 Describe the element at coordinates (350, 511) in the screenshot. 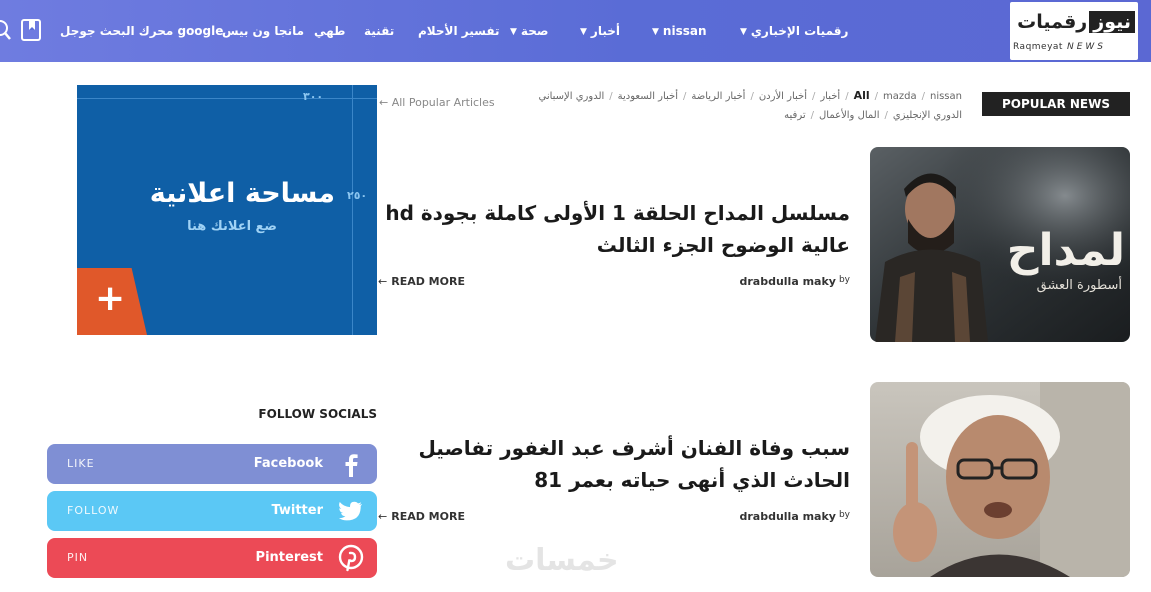

I see `twitter-icon` at that location.